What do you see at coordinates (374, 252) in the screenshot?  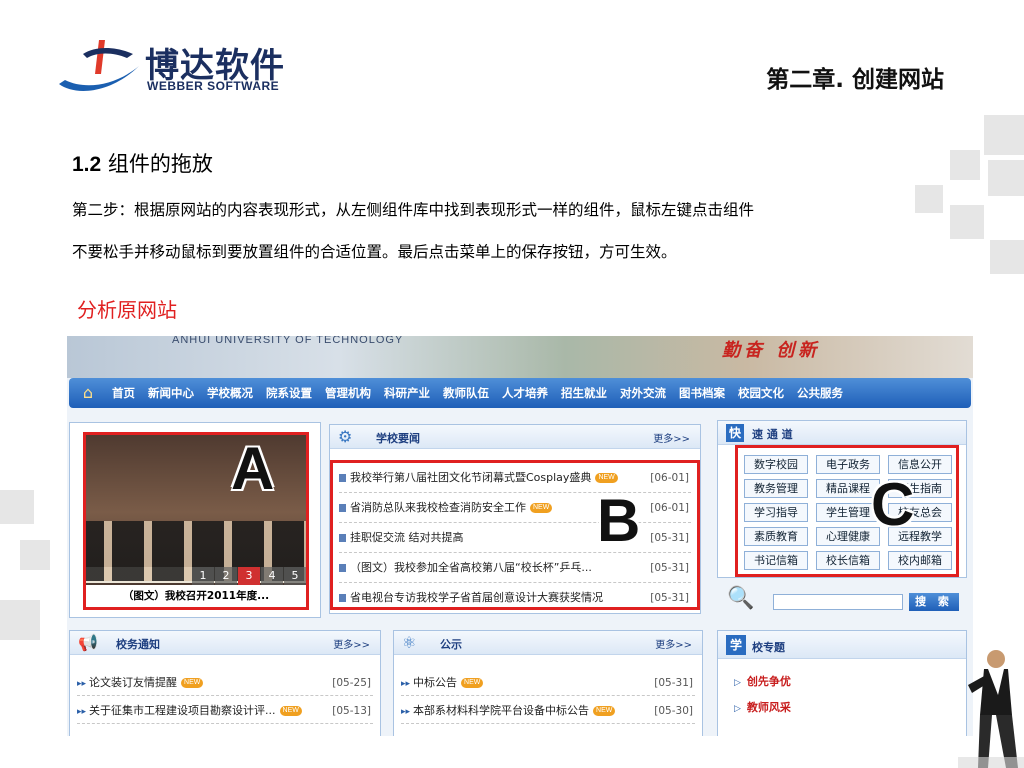 I see `instruction-line-2: 不要松手并移动鼠标到要放置组件的合适位置。最后点击菜单上的保存按钮，方可生效。` at bounding box center [374, 252].